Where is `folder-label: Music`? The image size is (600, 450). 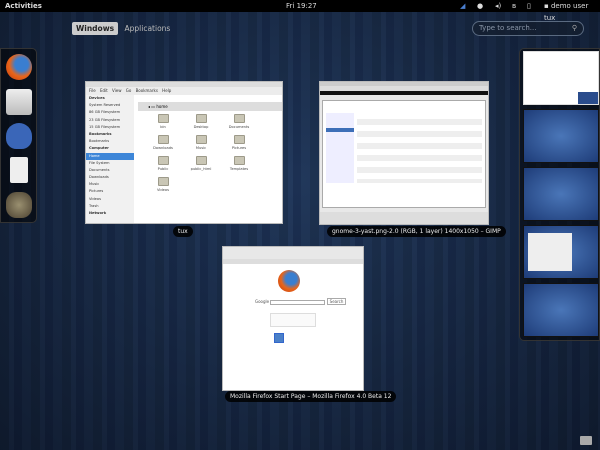 folder-label: Music is located at coordinates (201, 148).